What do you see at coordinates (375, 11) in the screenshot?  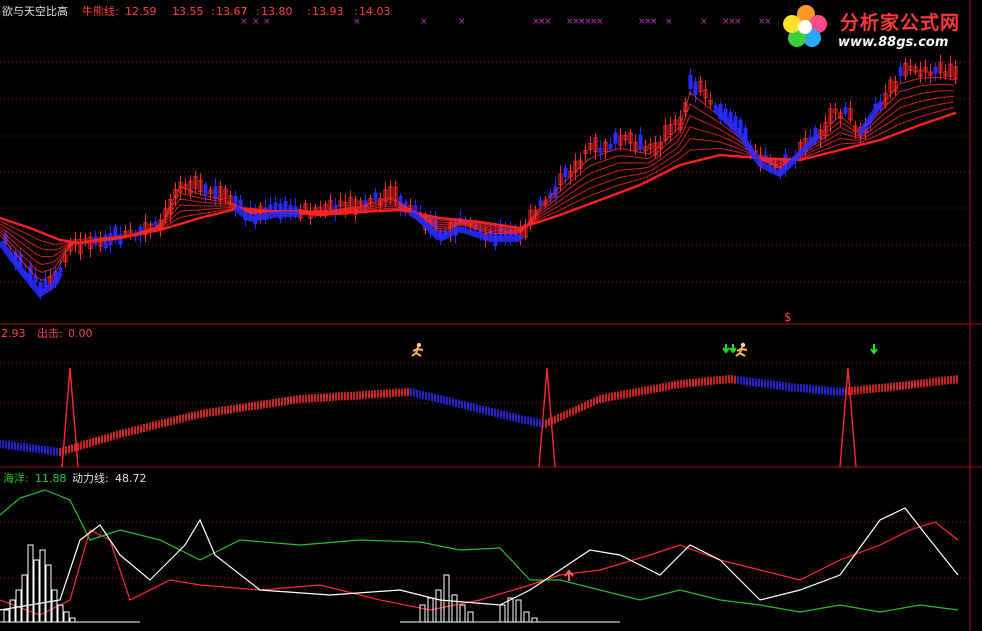 I see `line-value-6: 14.03` at bounding box center [375, 11].